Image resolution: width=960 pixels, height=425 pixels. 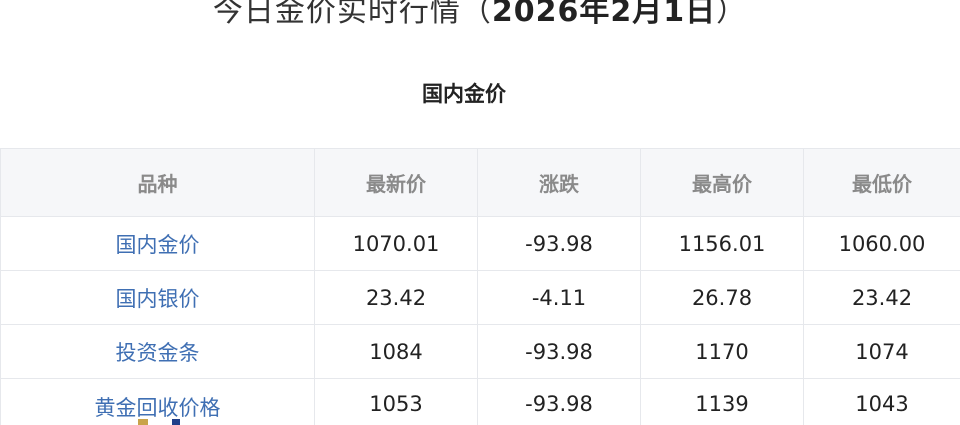 What do you see at coordinates (157, 351) in the screenshot?
I see `row-name-link: 投资金条` at bounding box center [157, 351].